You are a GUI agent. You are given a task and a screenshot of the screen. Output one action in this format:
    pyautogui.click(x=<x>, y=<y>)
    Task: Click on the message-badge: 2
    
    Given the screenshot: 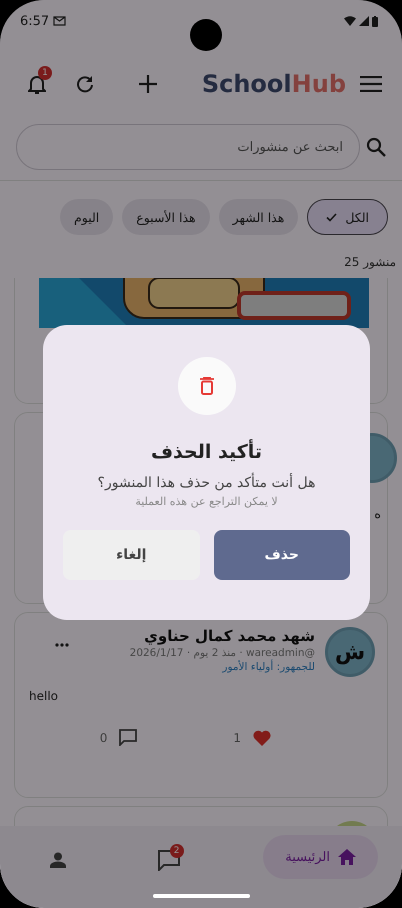 What is the action you would take?
    pyautogui.click(x=177, y=851)
    